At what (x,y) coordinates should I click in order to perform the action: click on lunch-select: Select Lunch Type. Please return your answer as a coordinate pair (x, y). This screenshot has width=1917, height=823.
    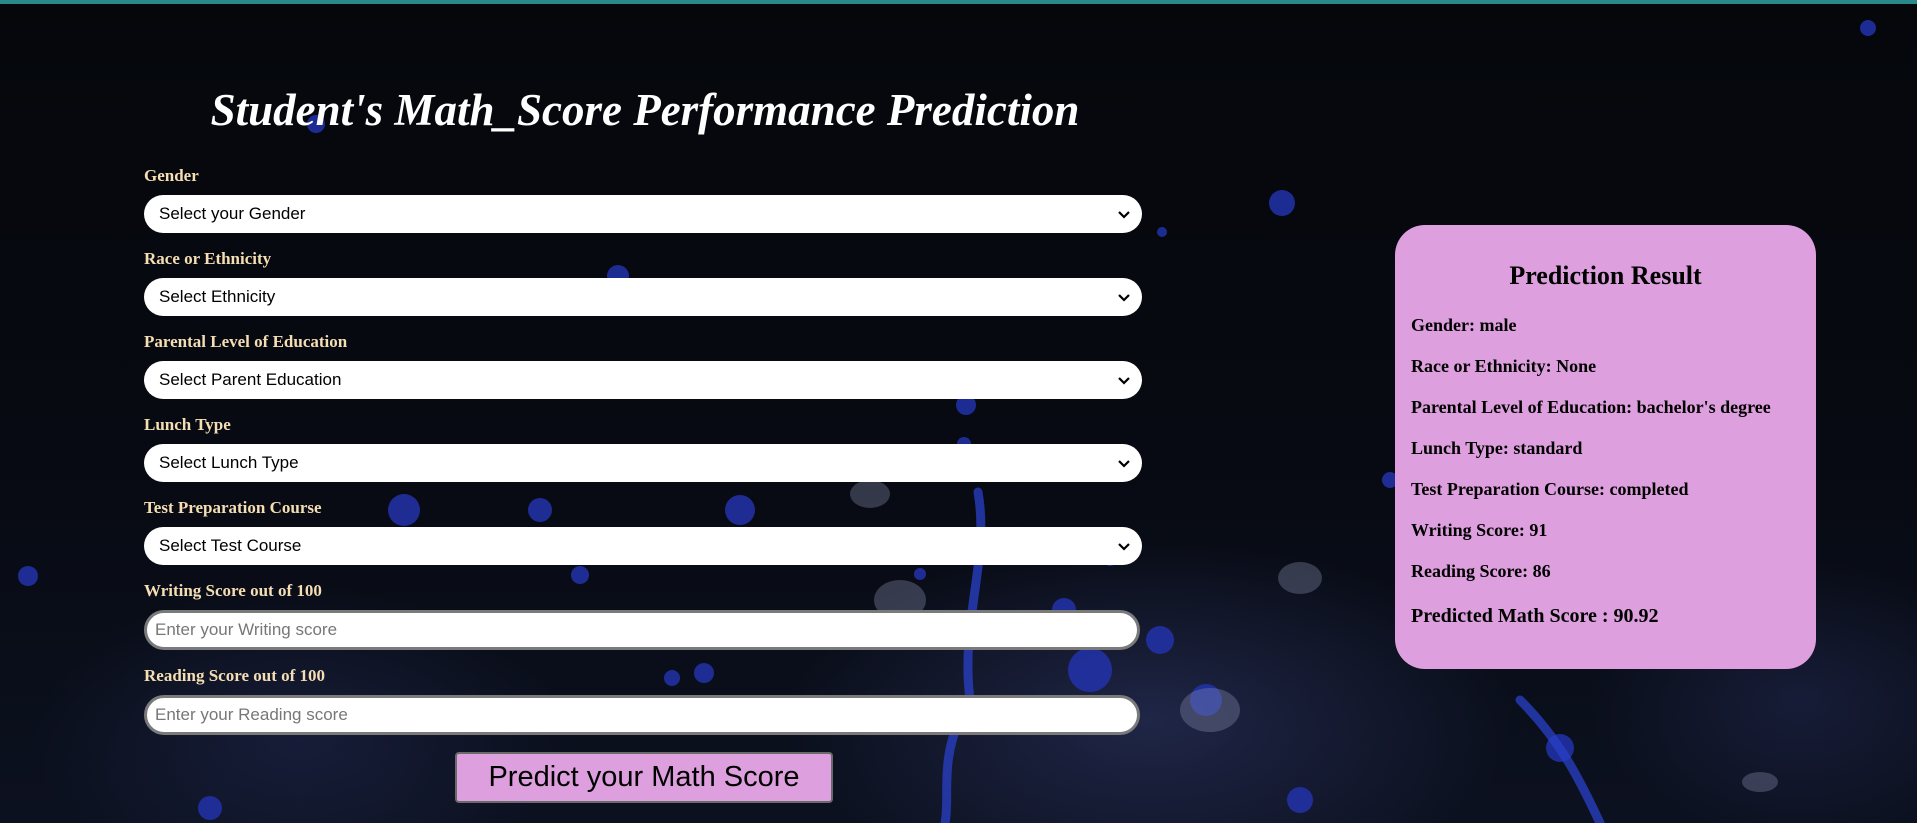
    Looking at the image, I should click on (643, 463).